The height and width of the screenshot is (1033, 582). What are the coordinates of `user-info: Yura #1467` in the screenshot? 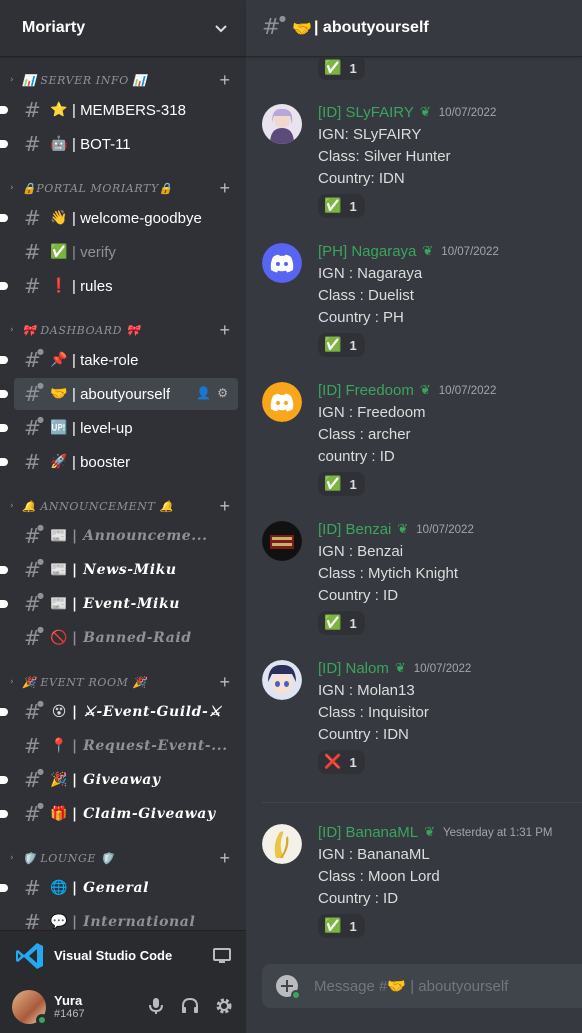 It's located at (69, 1006).